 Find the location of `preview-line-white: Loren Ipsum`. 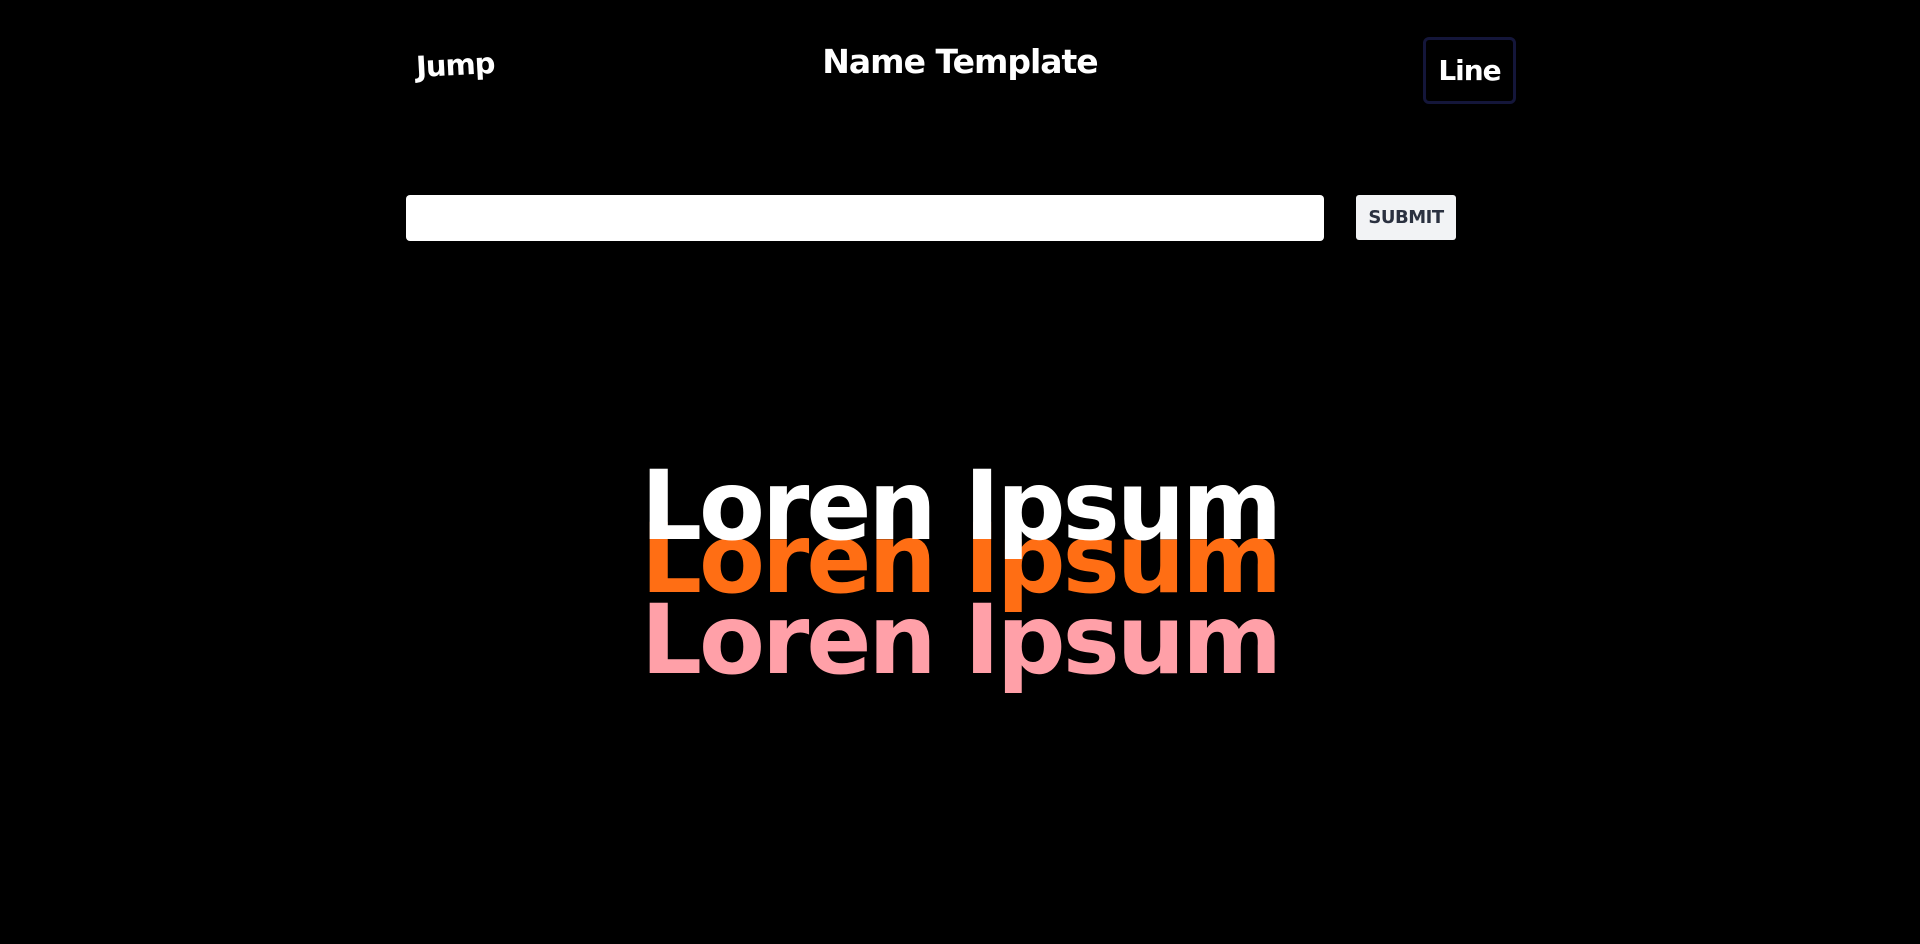

preview-line-white: Loren Ipsum is located at coordinates (961, 506).